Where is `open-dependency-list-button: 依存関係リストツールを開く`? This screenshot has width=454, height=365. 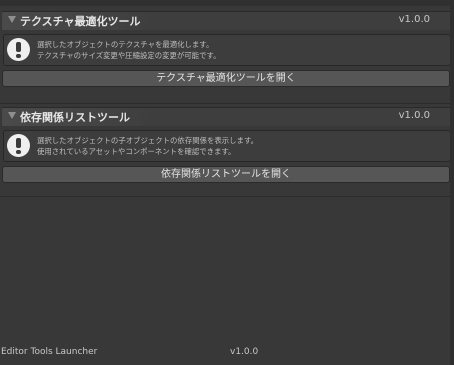 open-dependency-list-button: 依存関係リストツールを開く is located at coordinates (226, 174).